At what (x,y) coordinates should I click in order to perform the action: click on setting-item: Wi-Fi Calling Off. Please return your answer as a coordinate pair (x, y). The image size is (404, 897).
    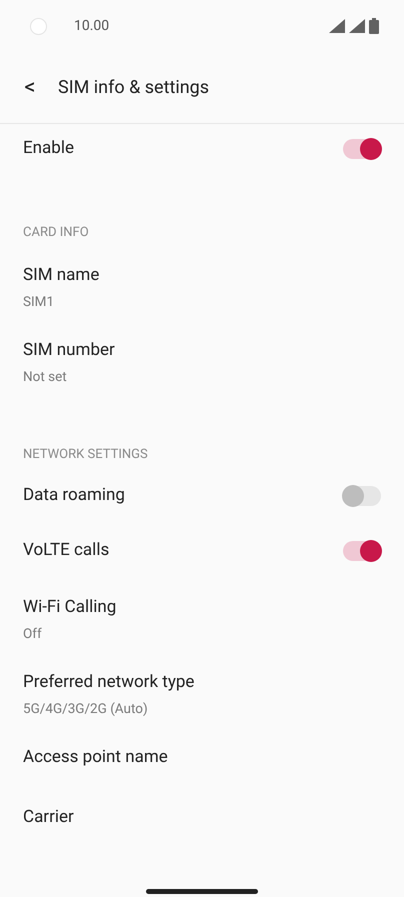
    Looking at the image, I should click on (202, 615).